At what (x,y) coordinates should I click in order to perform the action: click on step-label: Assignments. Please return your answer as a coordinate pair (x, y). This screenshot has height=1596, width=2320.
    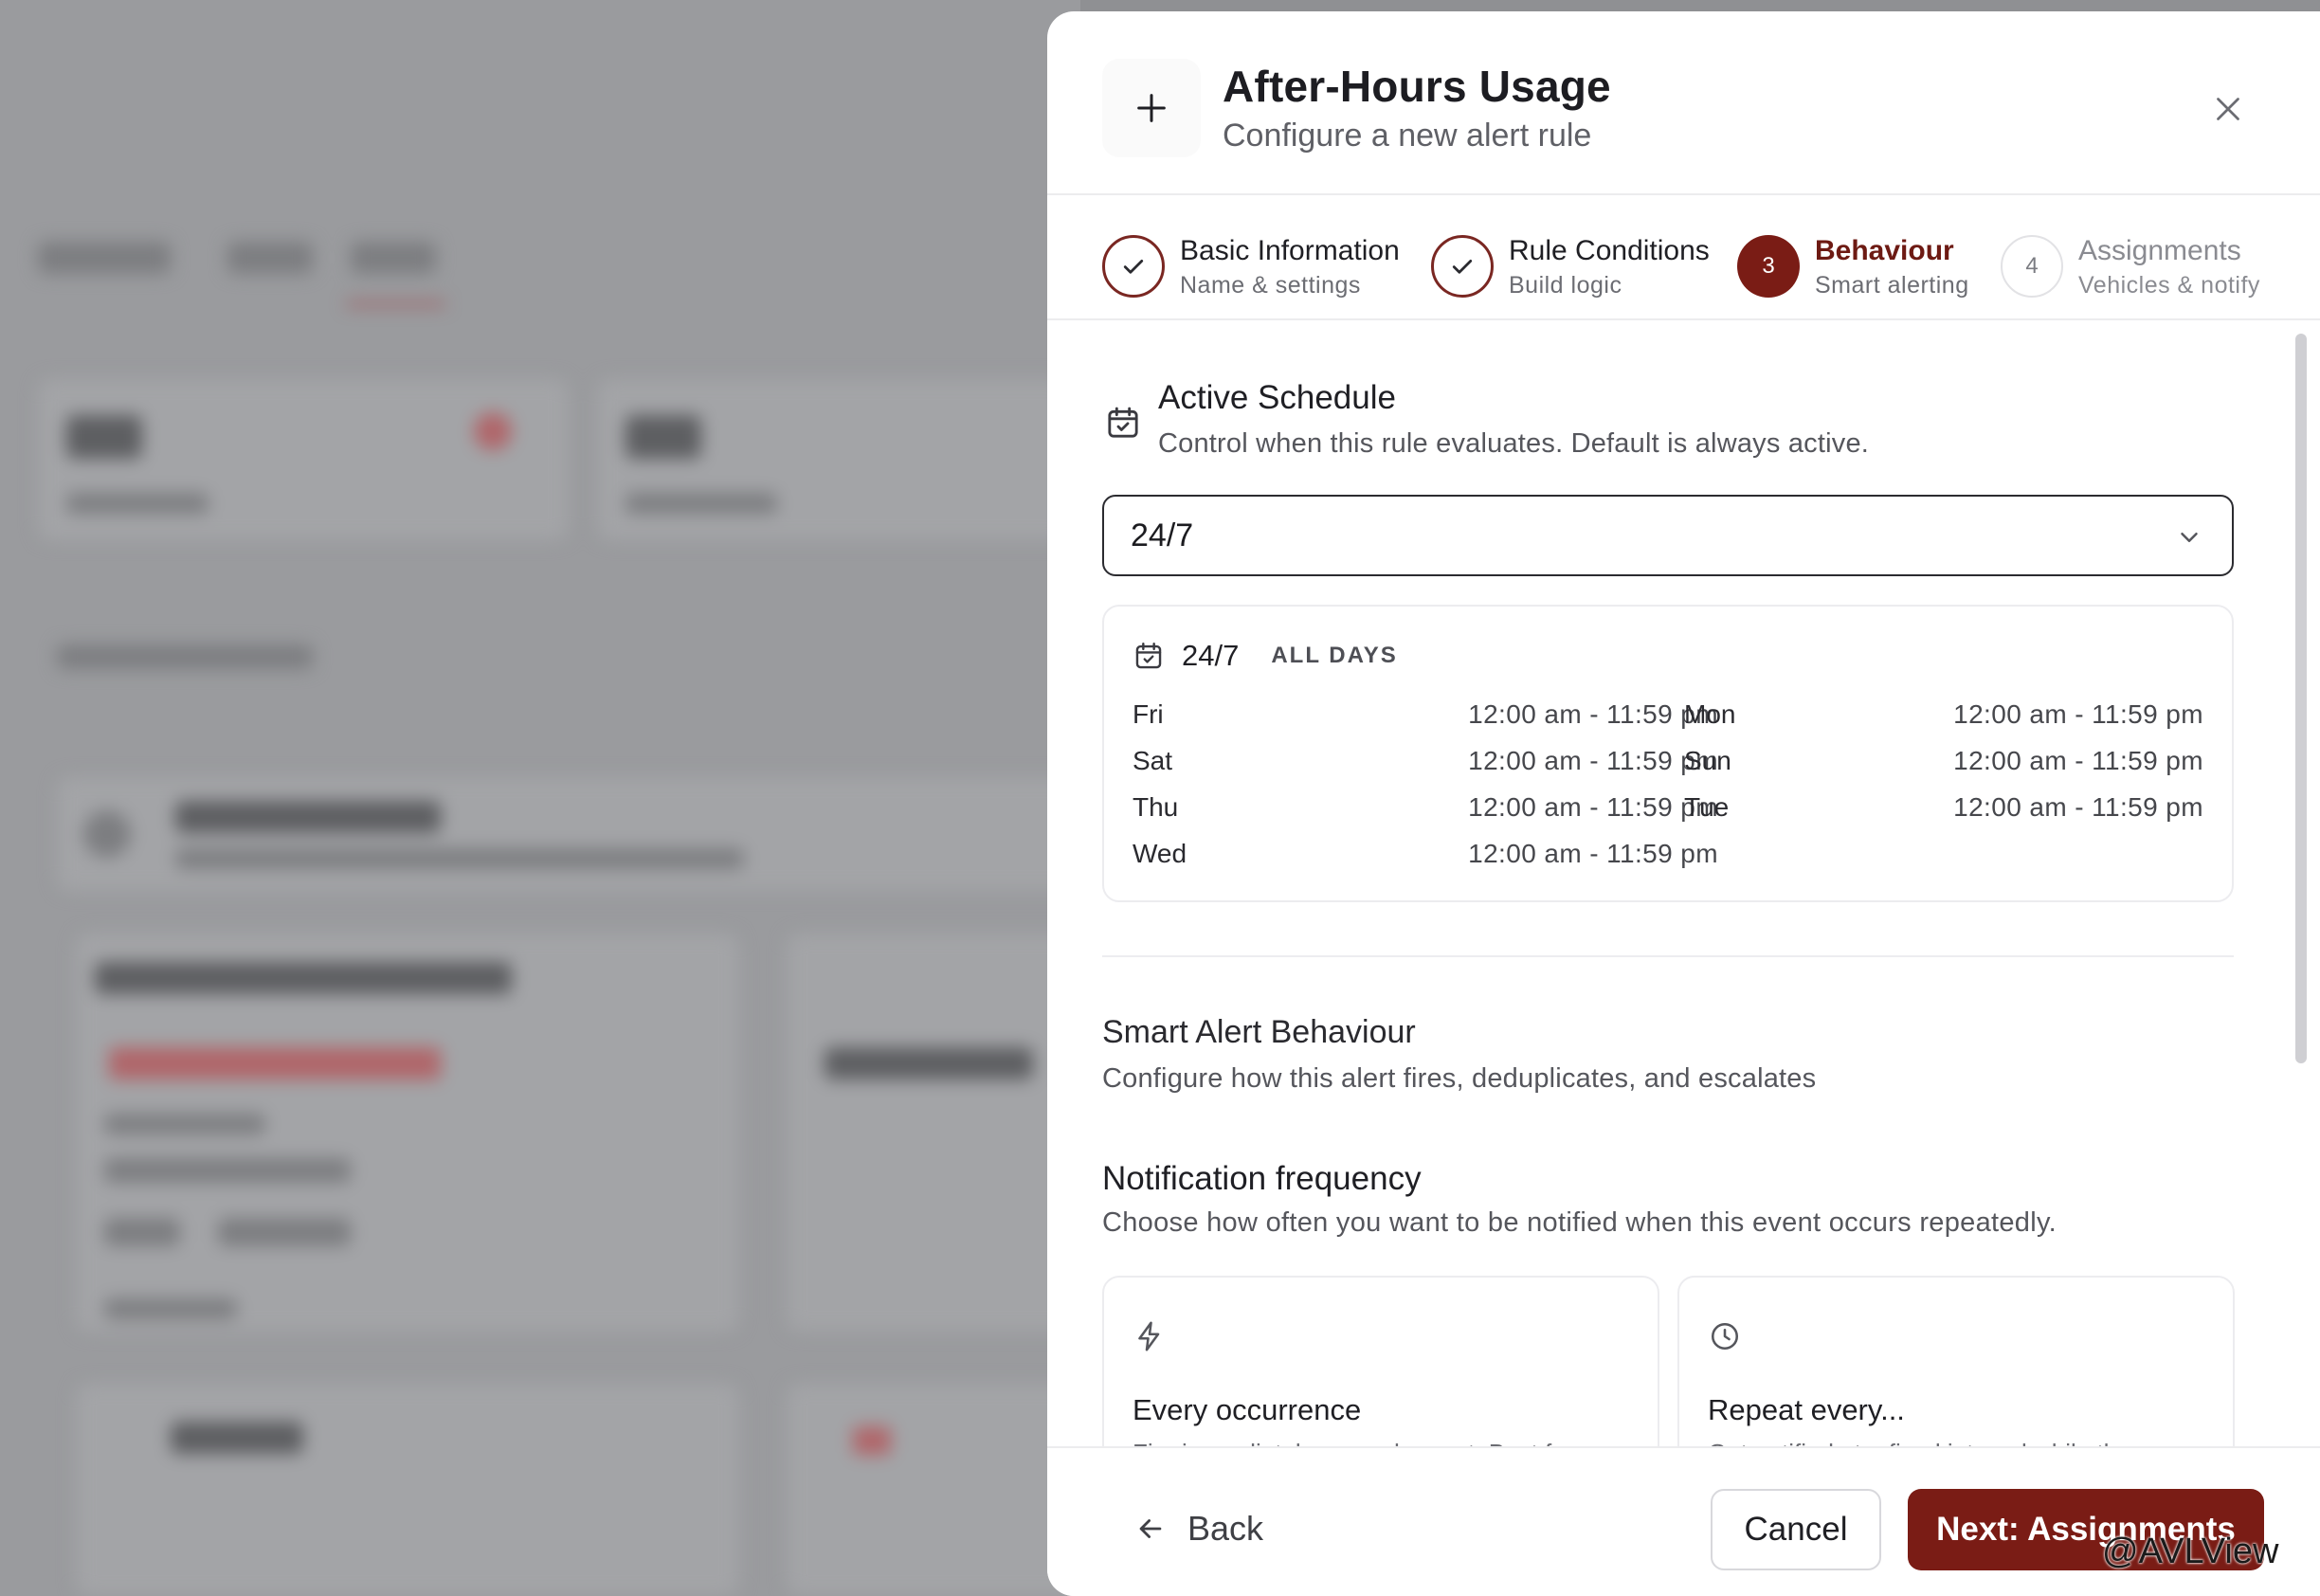
    Looking at the image, I should click on (2159, 251).